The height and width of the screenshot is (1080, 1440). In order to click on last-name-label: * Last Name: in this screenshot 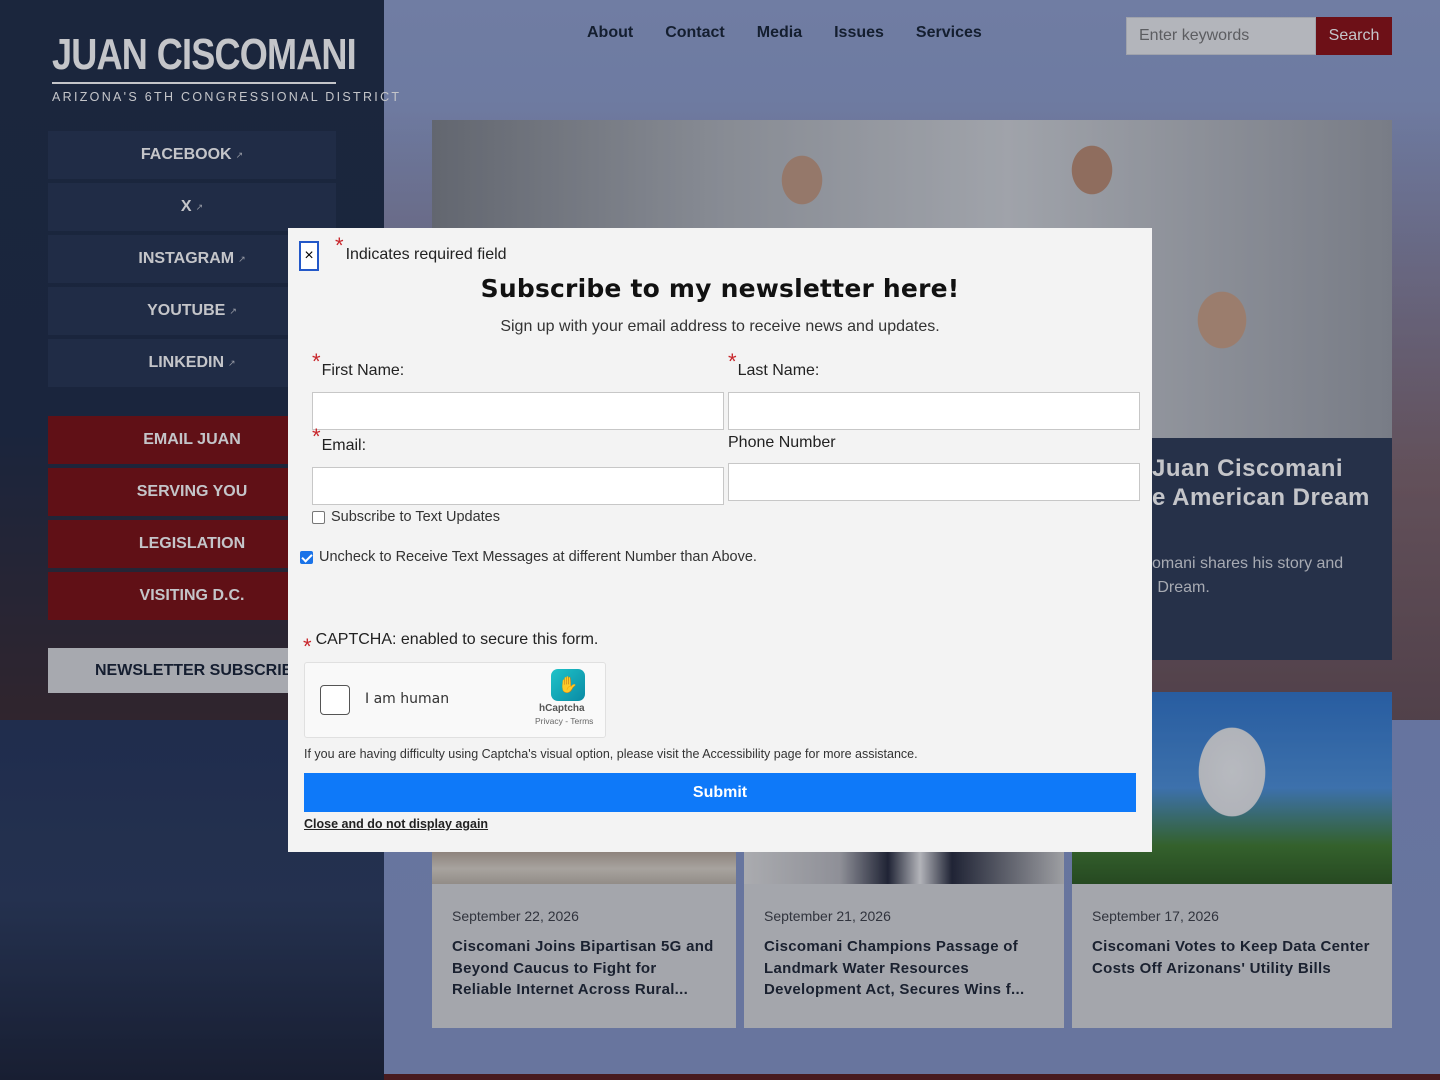, I will do `click(774, 364)`.